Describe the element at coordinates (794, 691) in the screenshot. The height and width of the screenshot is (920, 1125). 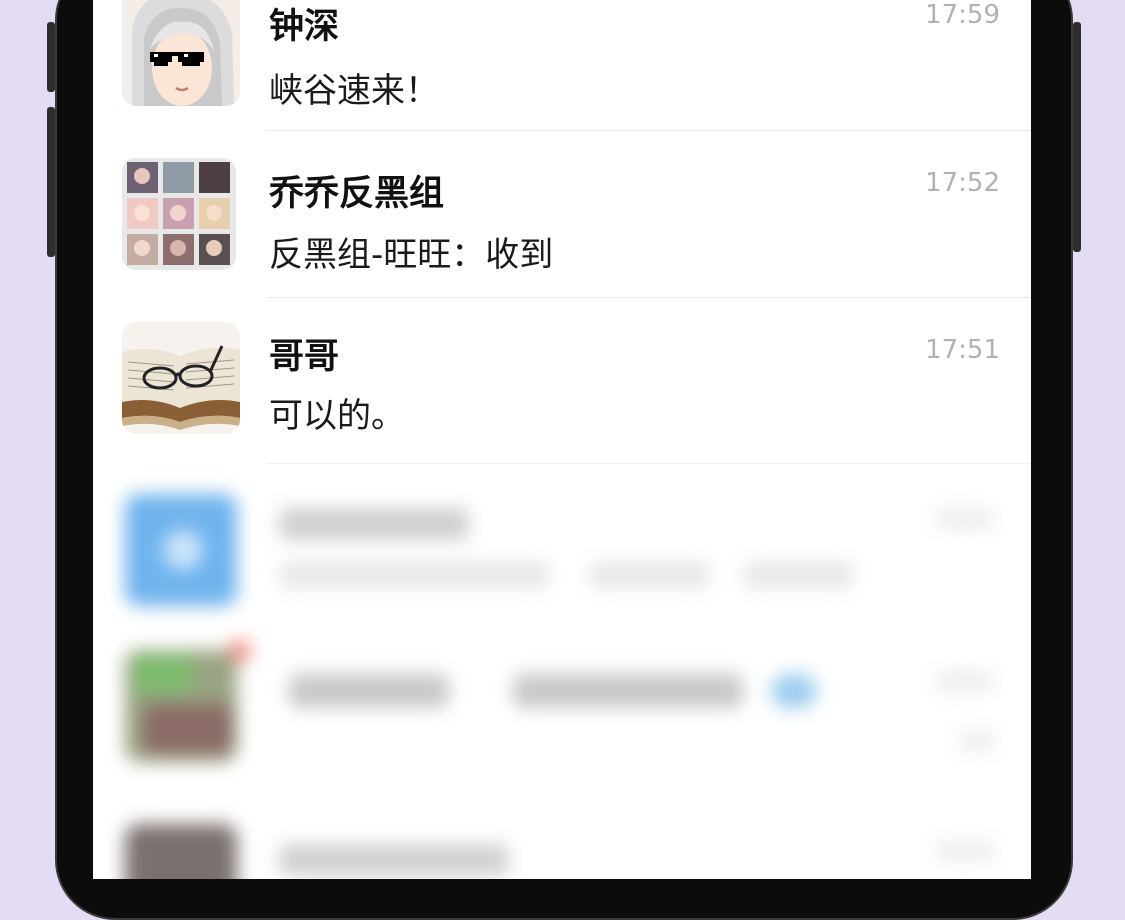
I see `blurred-icon` at that location.